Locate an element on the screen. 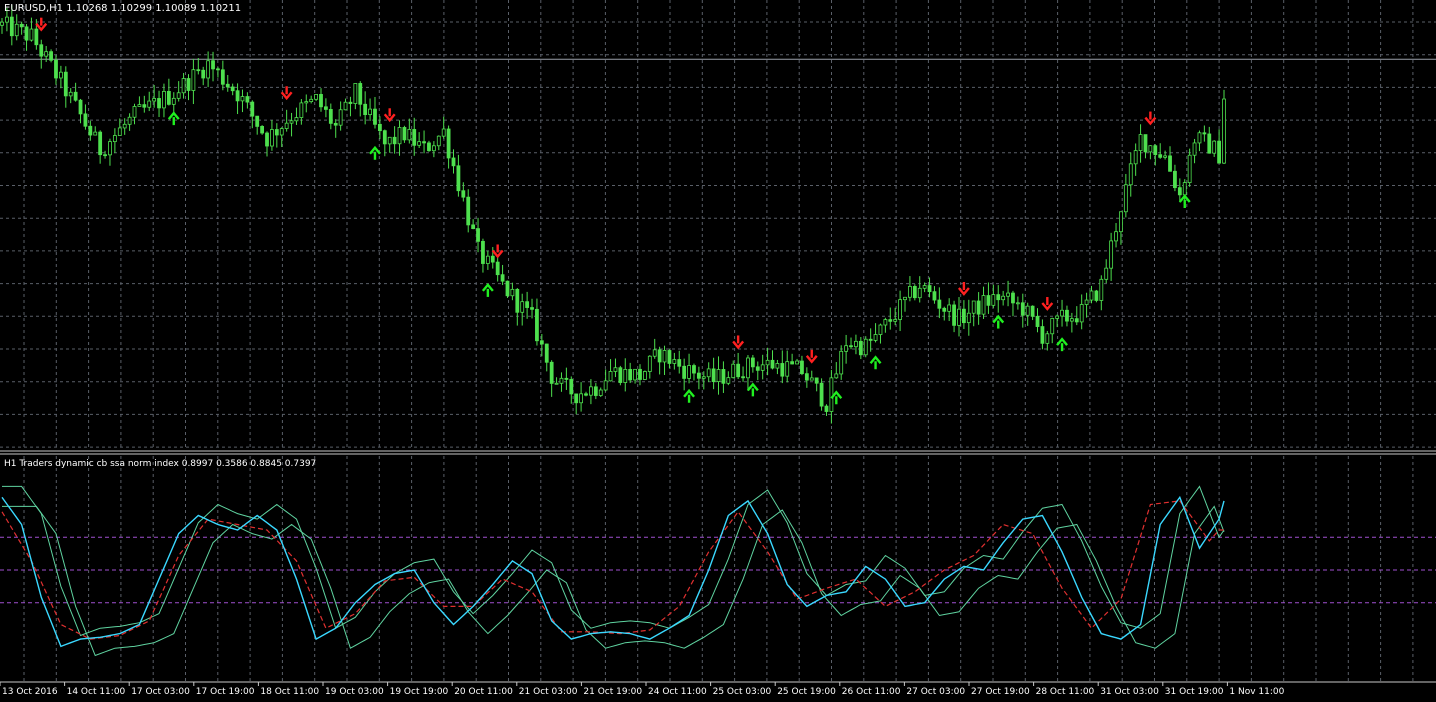 The image size is (1436, 702). time-axis-label: 19 Oct 19:00 is located at coordinates (419, 692).